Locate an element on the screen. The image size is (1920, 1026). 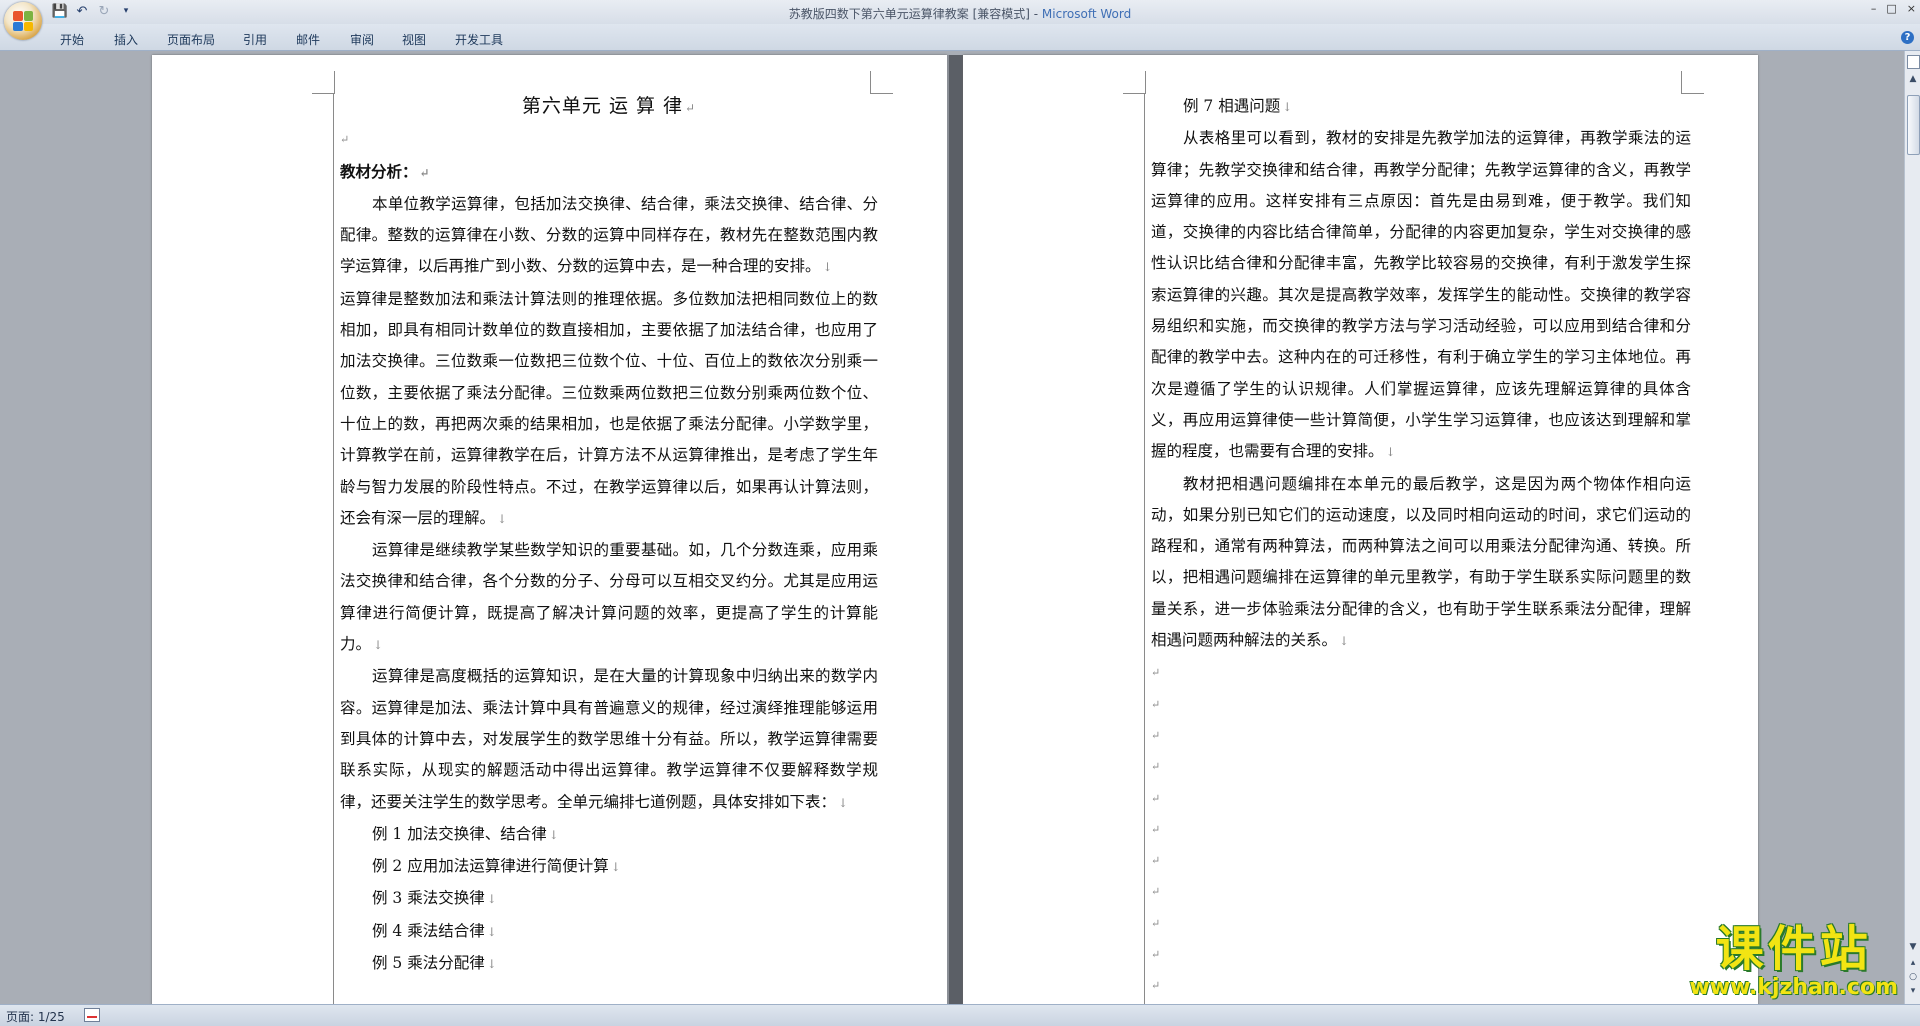
watermark-url: www.kjzhan.com is located at coordinates (1793, 987).